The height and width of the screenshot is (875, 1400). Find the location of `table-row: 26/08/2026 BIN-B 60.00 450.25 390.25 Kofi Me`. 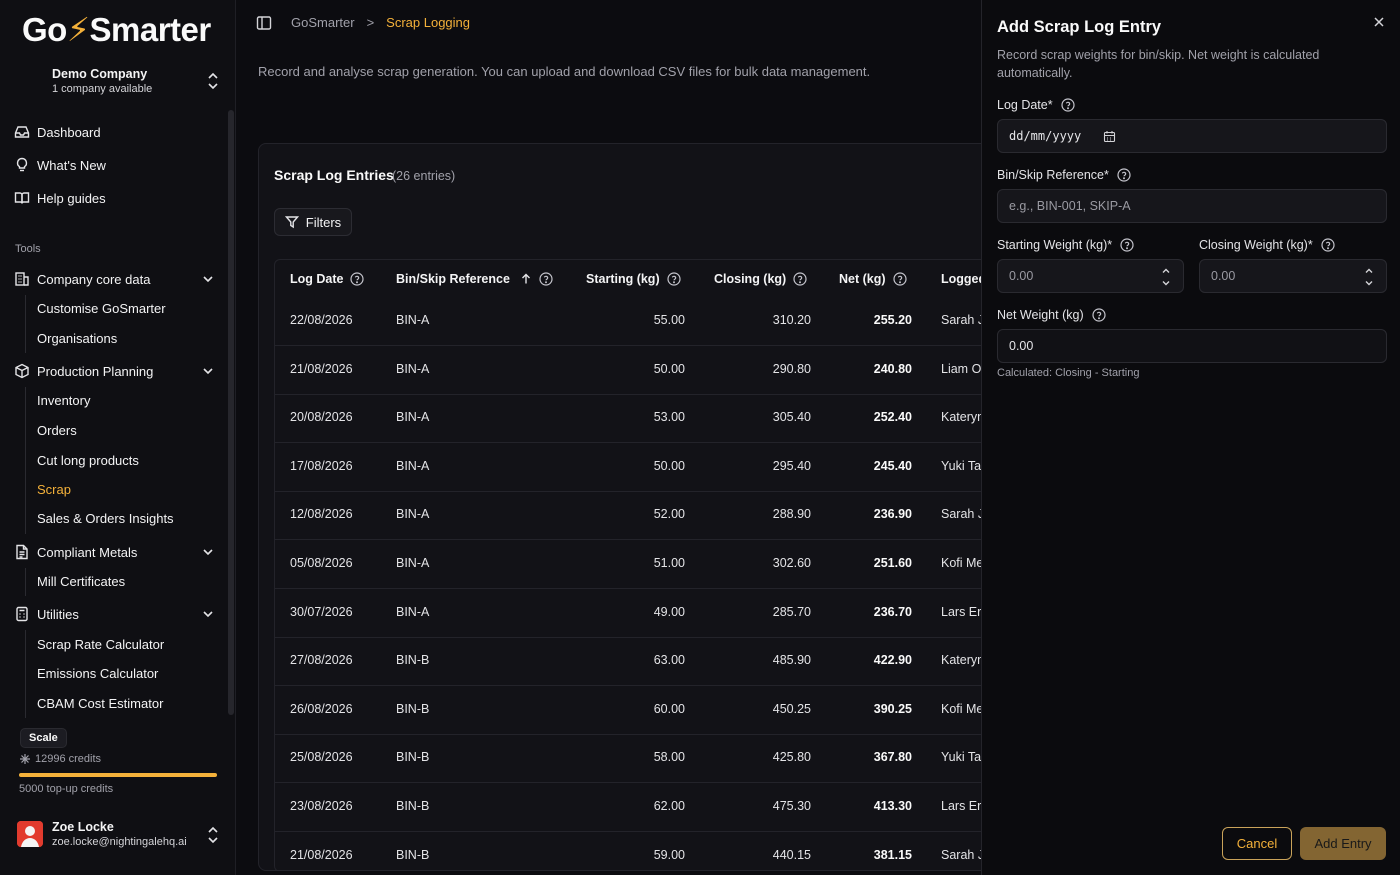

table-row: 26/08/2026 BIN-B 60.00 450.25 390.25 Kofi Me is located at coordinates (646, 710).